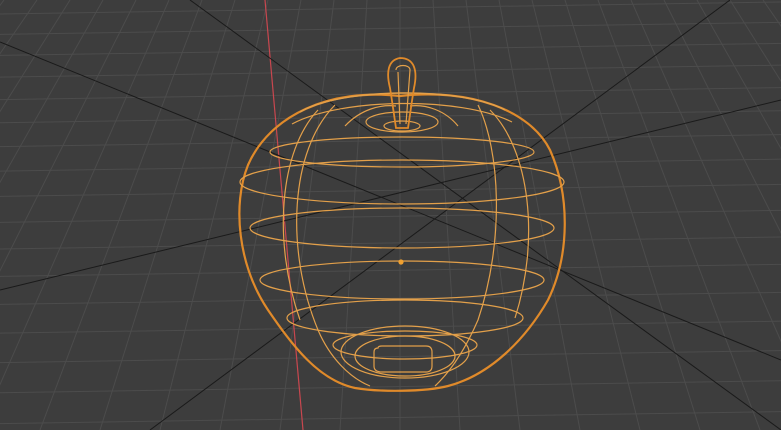 The width and height of the screenshot is (781, 430). Describe the element at coordinates (402, 228) in the screenshot. I see `ring-middle` at that location.